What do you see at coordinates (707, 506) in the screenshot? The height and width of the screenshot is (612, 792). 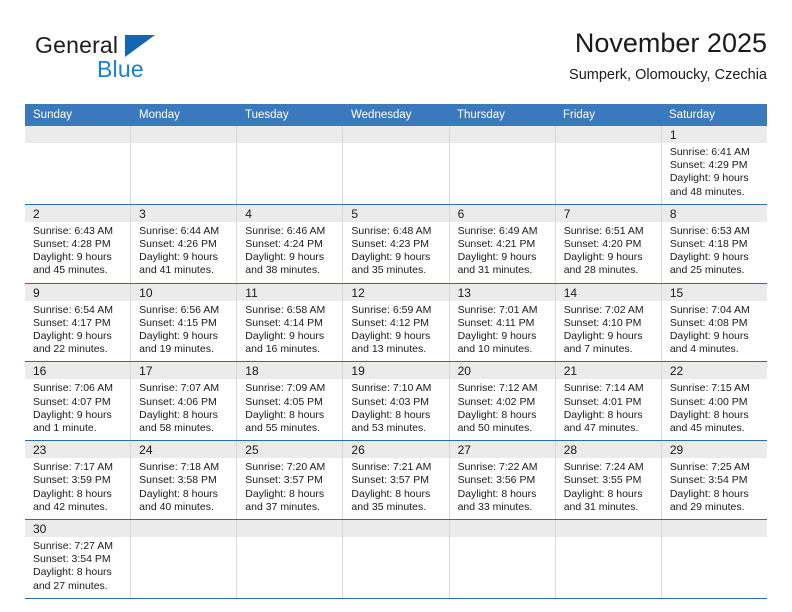 I see `daylight-text-line2: and 29 minutes.` at bounding box center [707, 506].